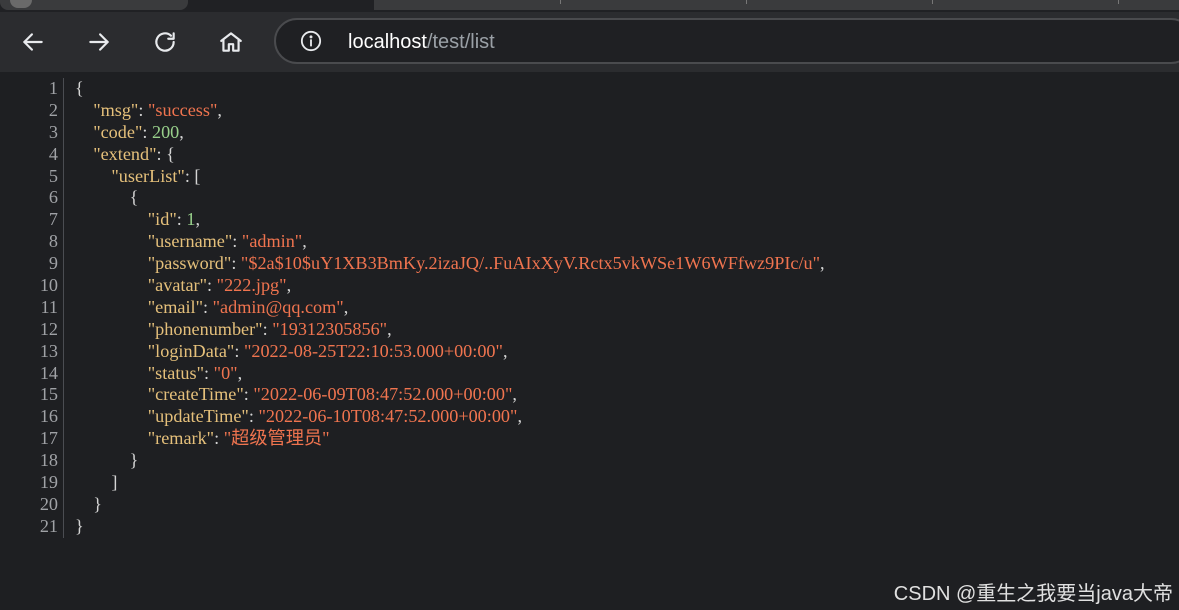  I want to click on line-number: 21, so click(48, 525).